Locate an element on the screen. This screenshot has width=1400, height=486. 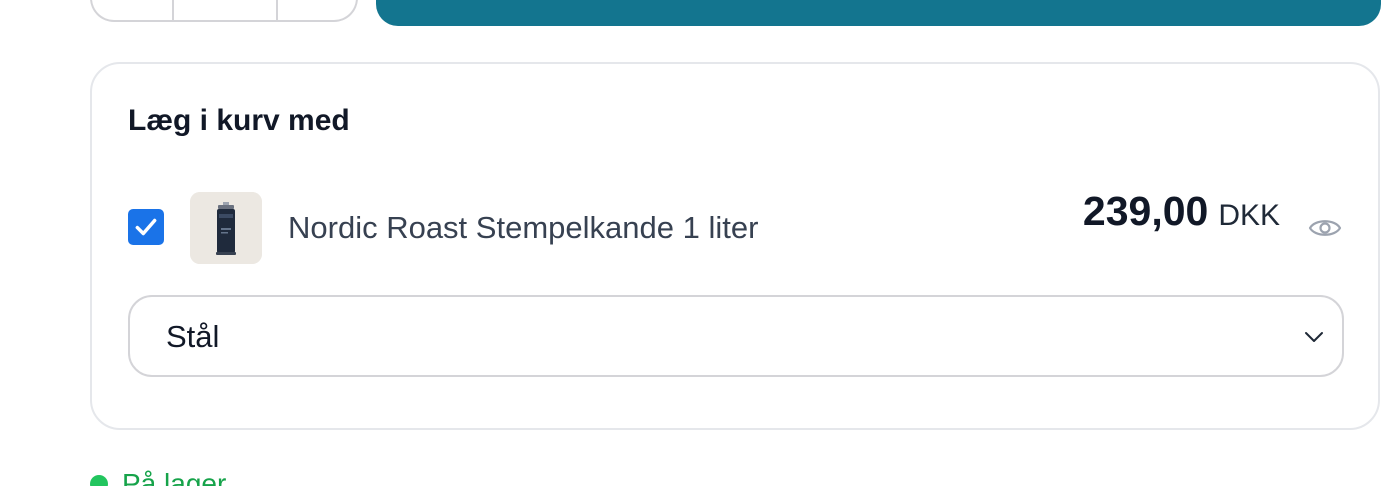
bundle-item-checkbox is located at coordinates (146, 227).